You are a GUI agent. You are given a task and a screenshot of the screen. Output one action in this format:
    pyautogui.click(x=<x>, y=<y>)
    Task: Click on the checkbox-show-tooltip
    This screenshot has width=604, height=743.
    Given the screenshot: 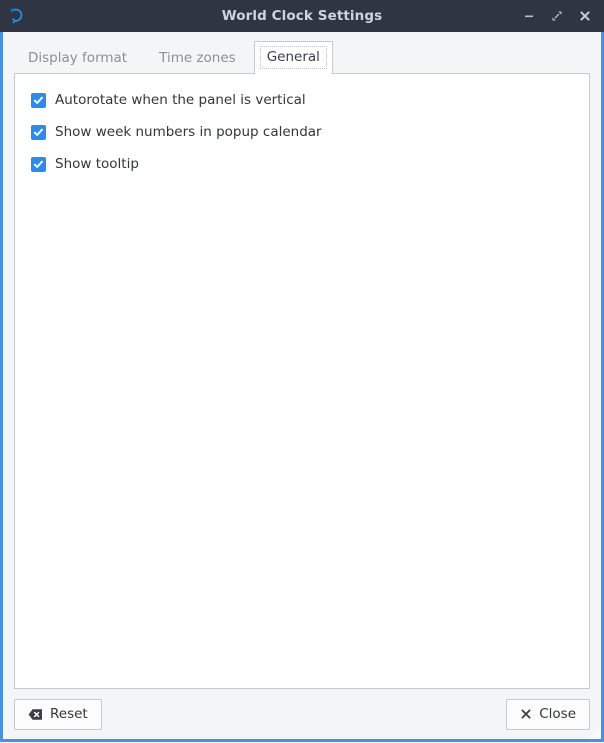 What is the action you would take?
    pyautogui.click(x=38, y=164)
    